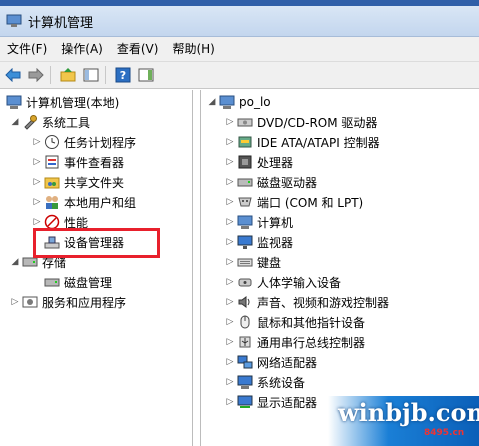 The width and height of the screenshot is (479, 446). Describe the element at coordinates (408, 412) in the screenshot. I see `watermark-text: winbjb.com` at that location.